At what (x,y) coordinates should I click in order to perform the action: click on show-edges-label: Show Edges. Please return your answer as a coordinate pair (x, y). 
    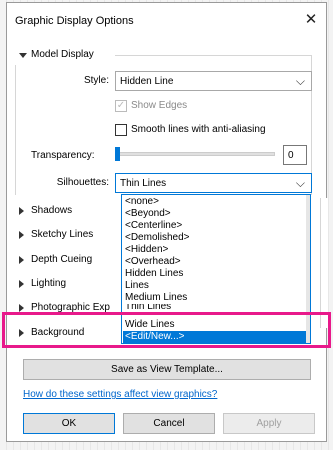
    Looking at the image, I should click on (159, 105).